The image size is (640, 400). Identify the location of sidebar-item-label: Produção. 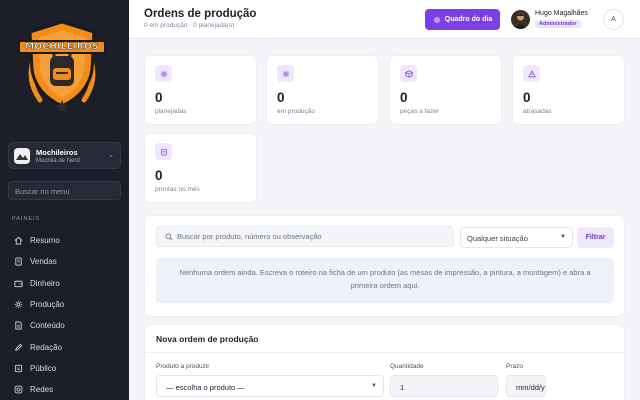
(47, 305).